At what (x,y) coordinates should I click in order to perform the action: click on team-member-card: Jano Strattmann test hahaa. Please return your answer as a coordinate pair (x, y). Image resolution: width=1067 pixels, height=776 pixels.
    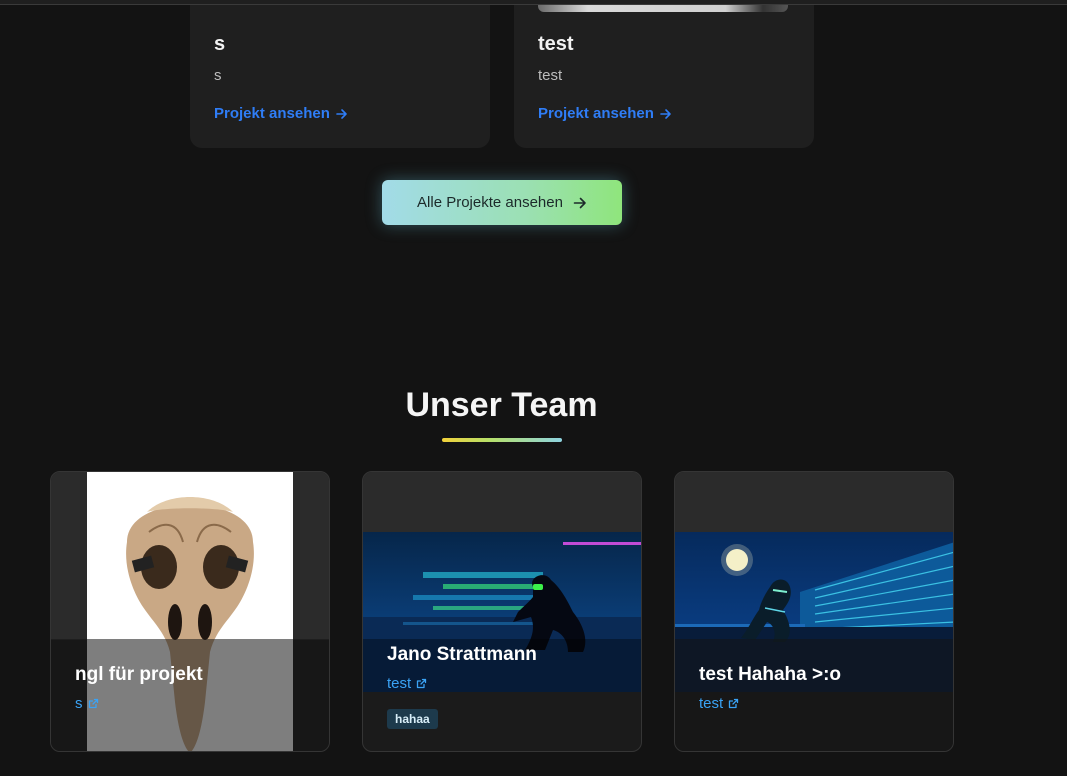
    Looking at the image, I should click on (502, 611).